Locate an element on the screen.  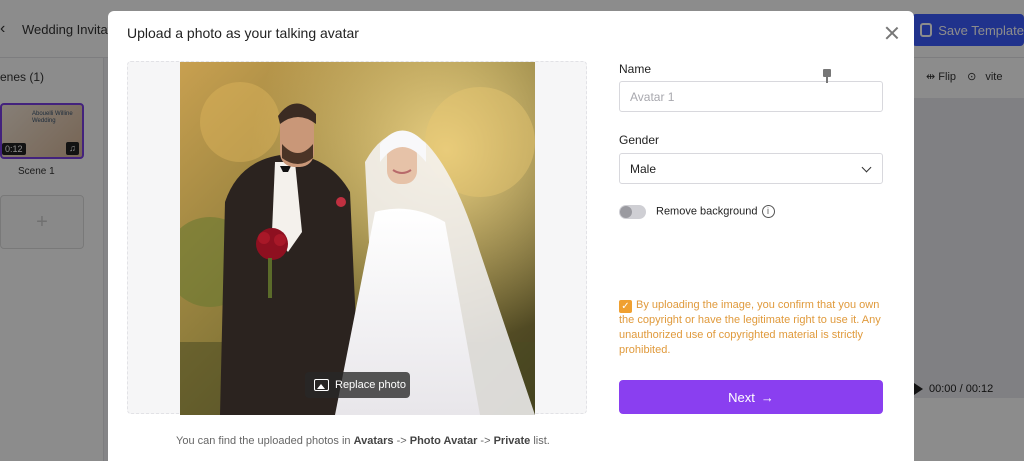
remove-background-row: Remove background i is located at coordinates (715, 211).